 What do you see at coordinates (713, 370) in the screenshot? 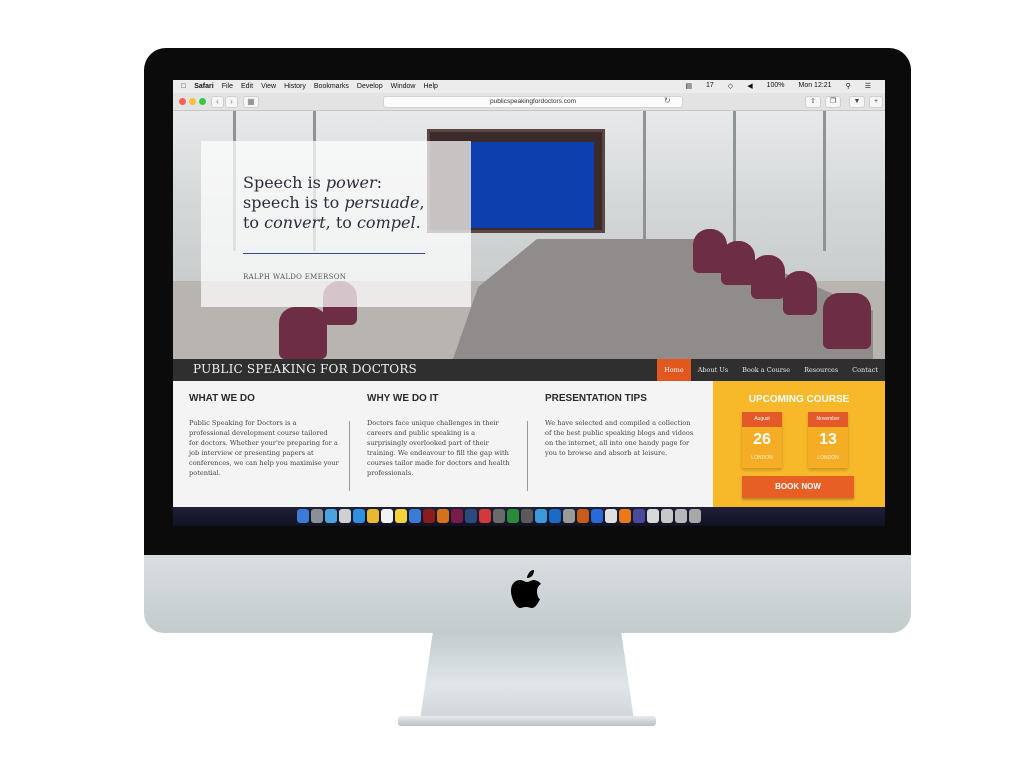
I see `nav-about-us: About Us` at bounding box center [713, 370].